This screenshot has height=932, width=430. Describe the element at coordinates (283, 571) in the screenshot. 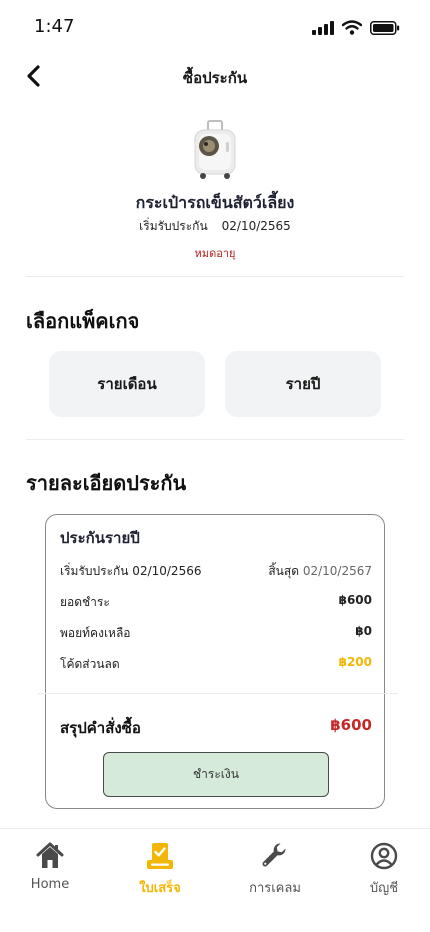

I see `coverage-end-label: สิ้นสุด` at that location.